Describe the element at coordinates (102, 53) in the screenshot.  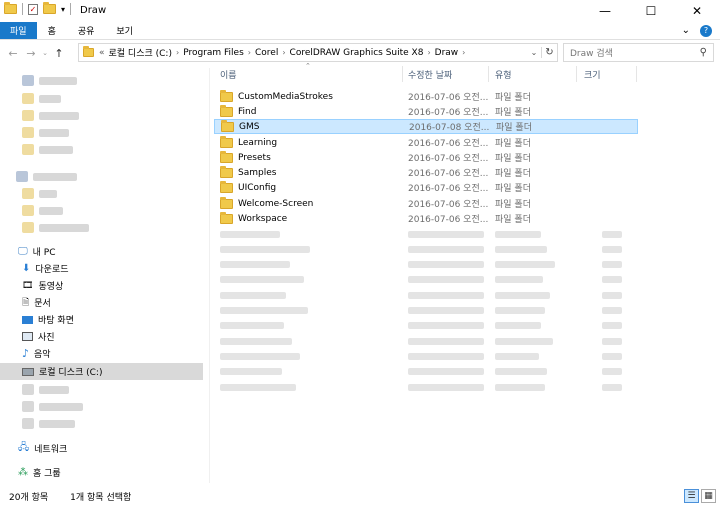
I see `breadcrumb-overflow: «` at that location.